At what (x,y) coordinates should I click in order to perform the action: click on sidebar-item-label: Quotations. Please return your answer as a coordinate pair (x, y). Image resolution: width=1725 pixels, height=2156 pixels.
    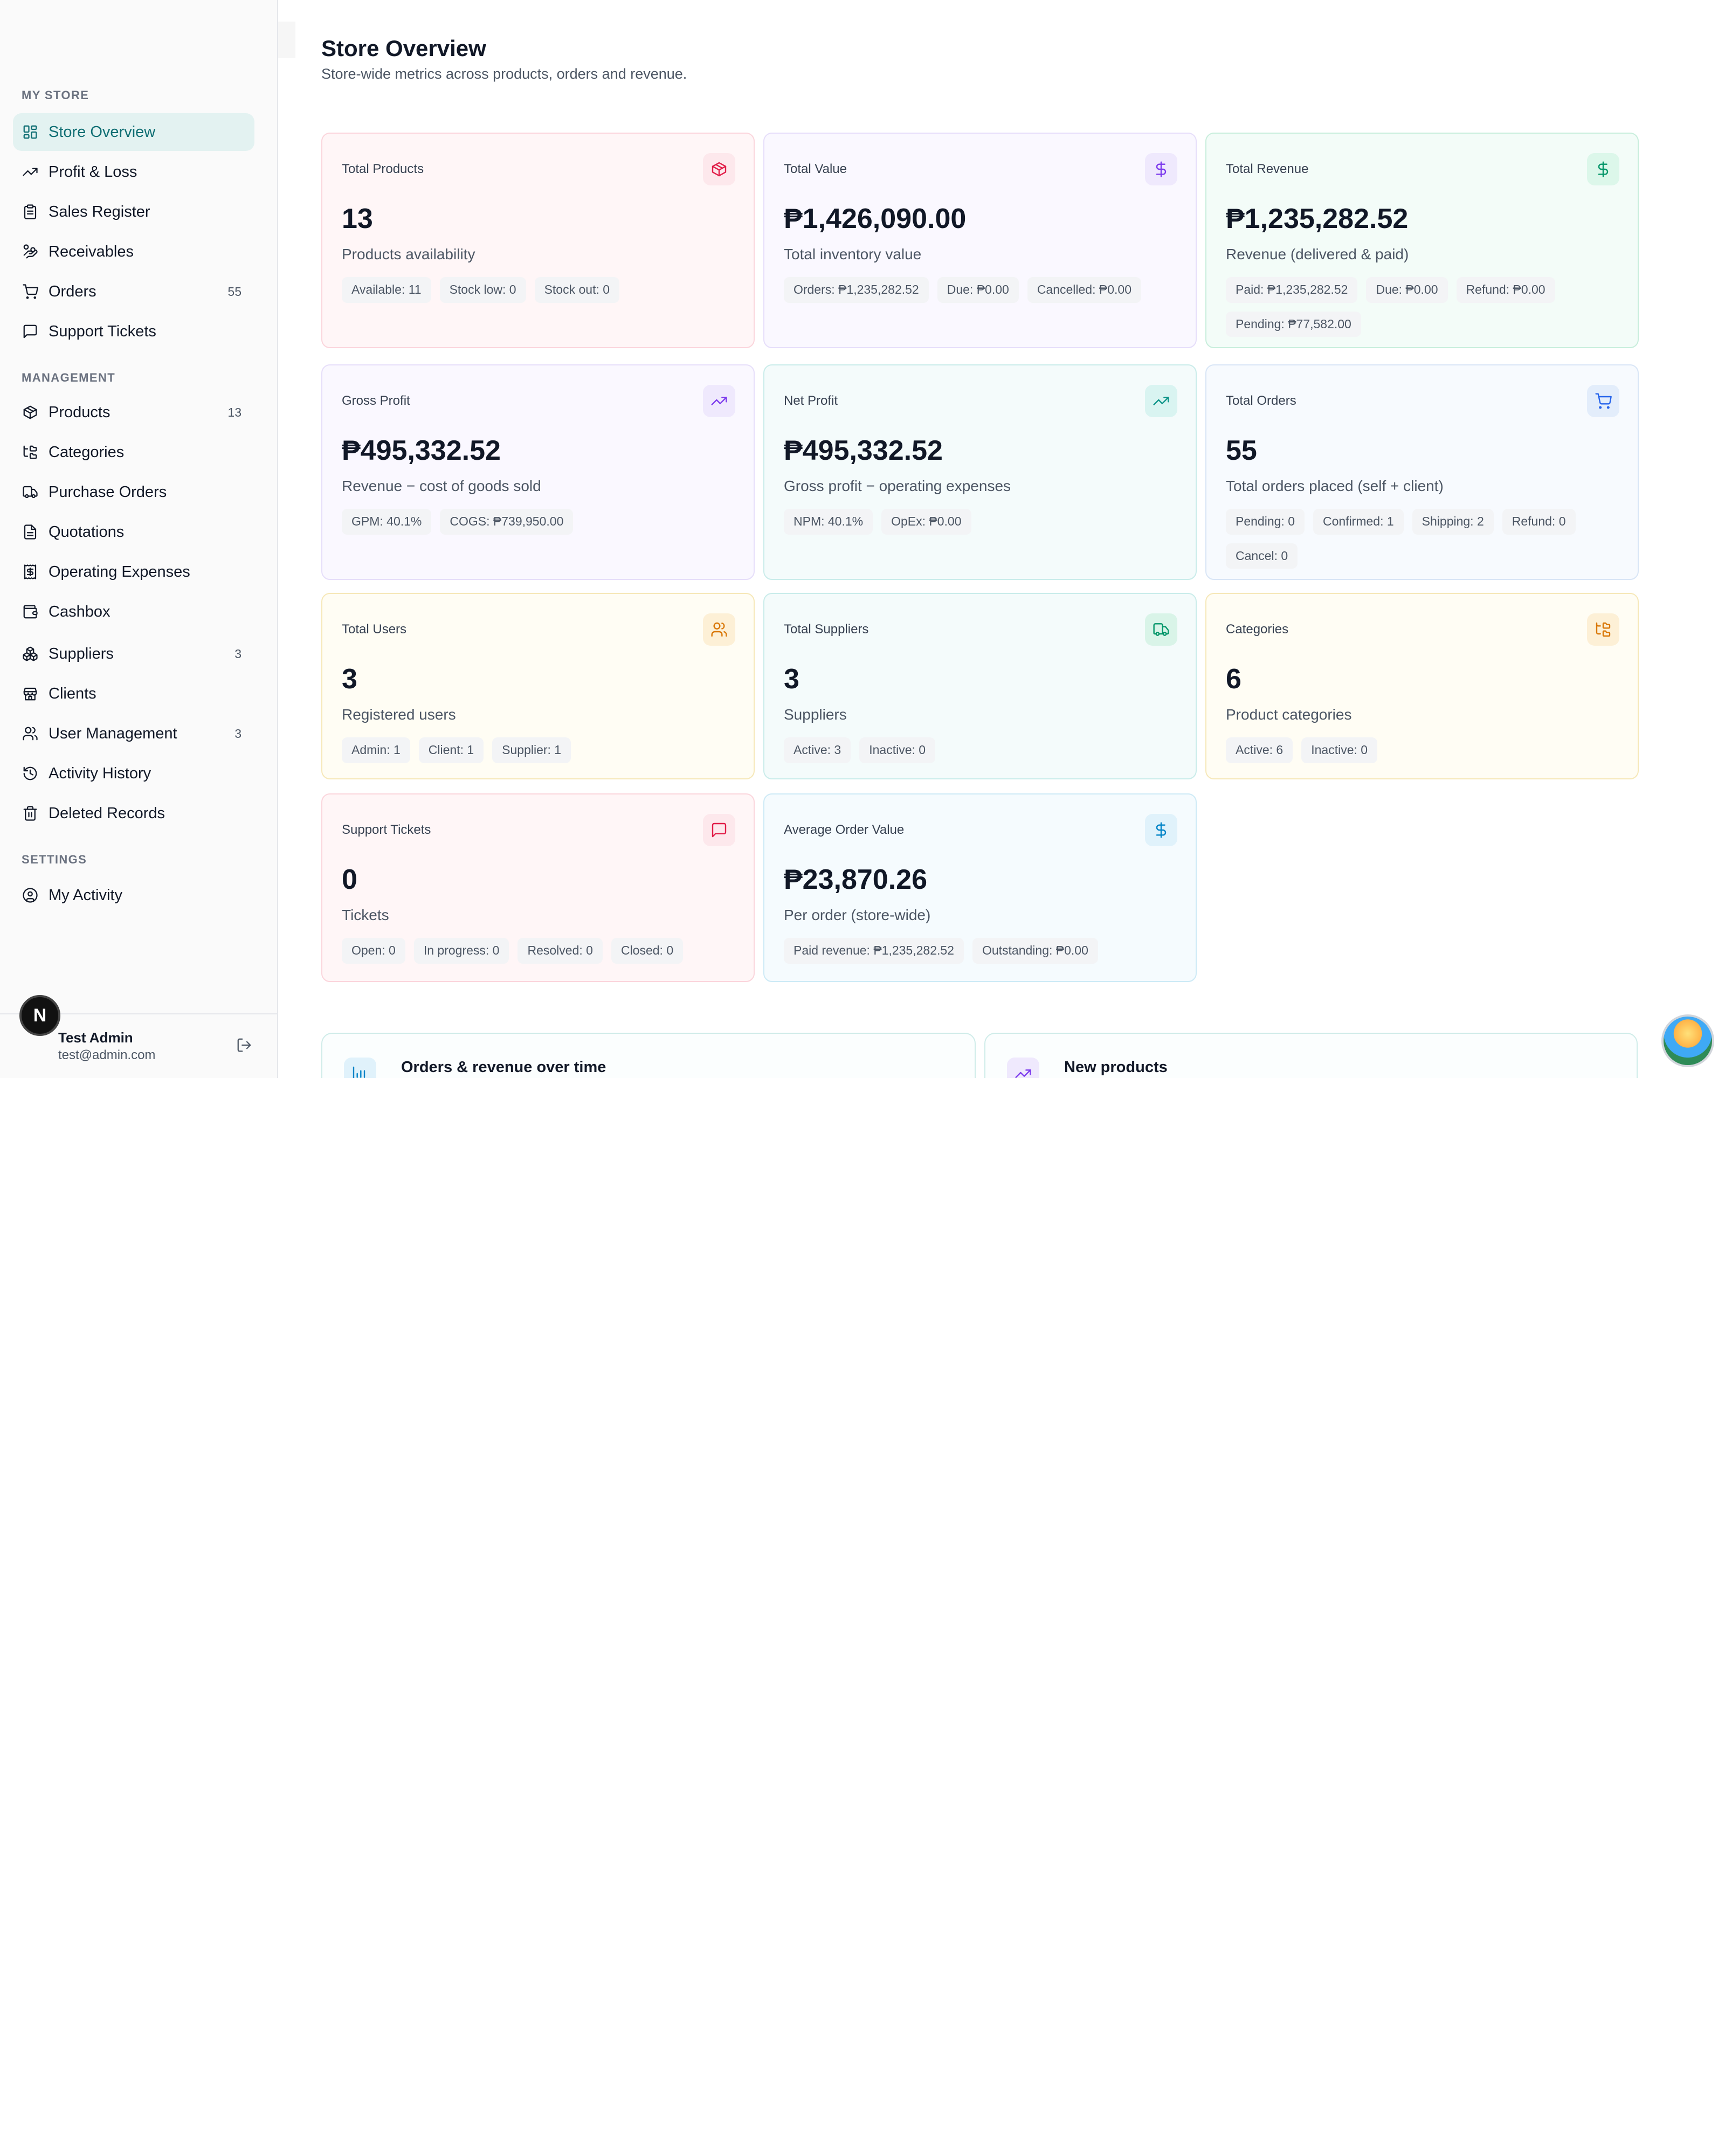
    Looking at the image, I should click on (87, 532).